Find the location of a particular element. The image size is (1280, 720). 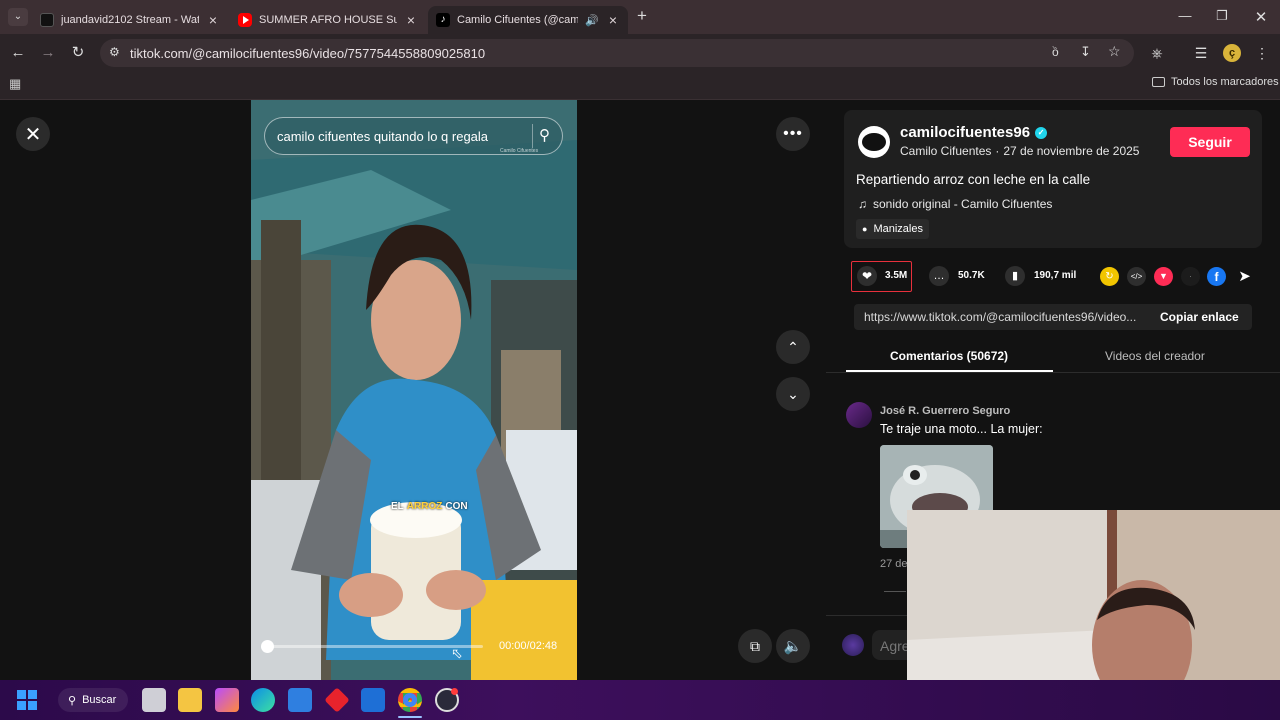

tab-comments: Comentarios (50672) is located at coordinates (949, 356).